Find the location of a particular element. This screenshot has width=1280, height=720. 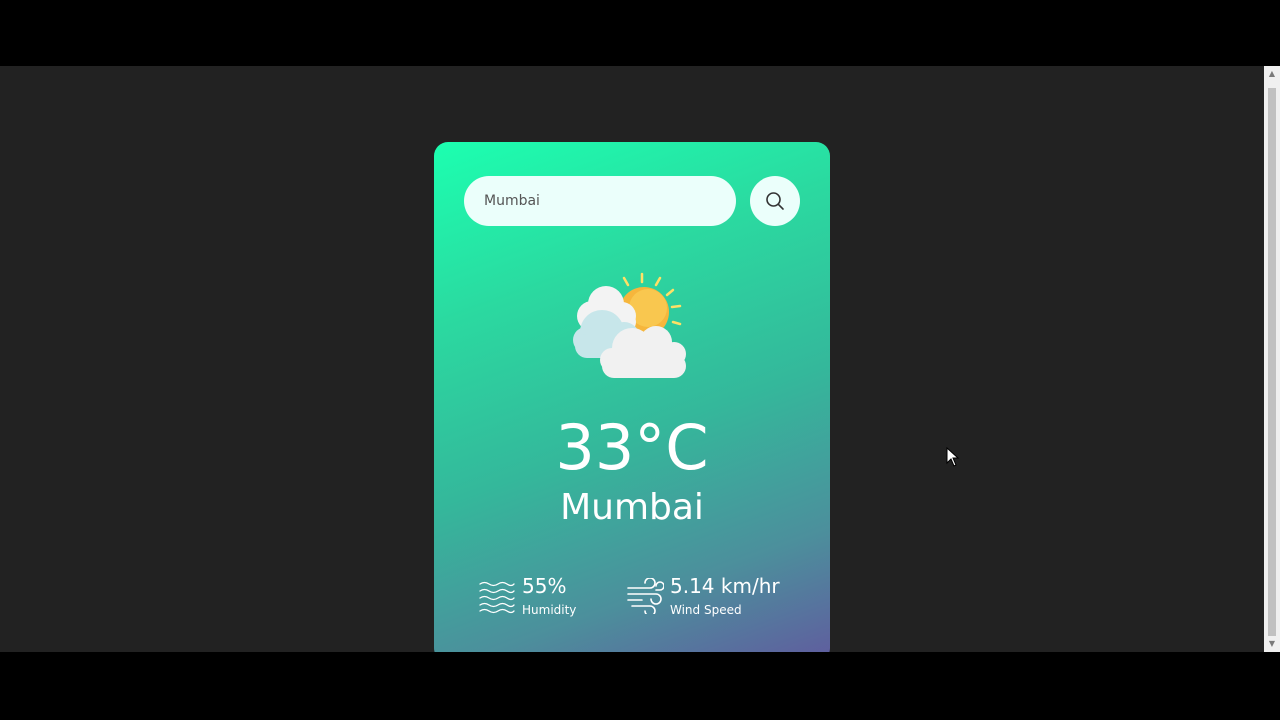

search-button is located at coordinates (775, 201).